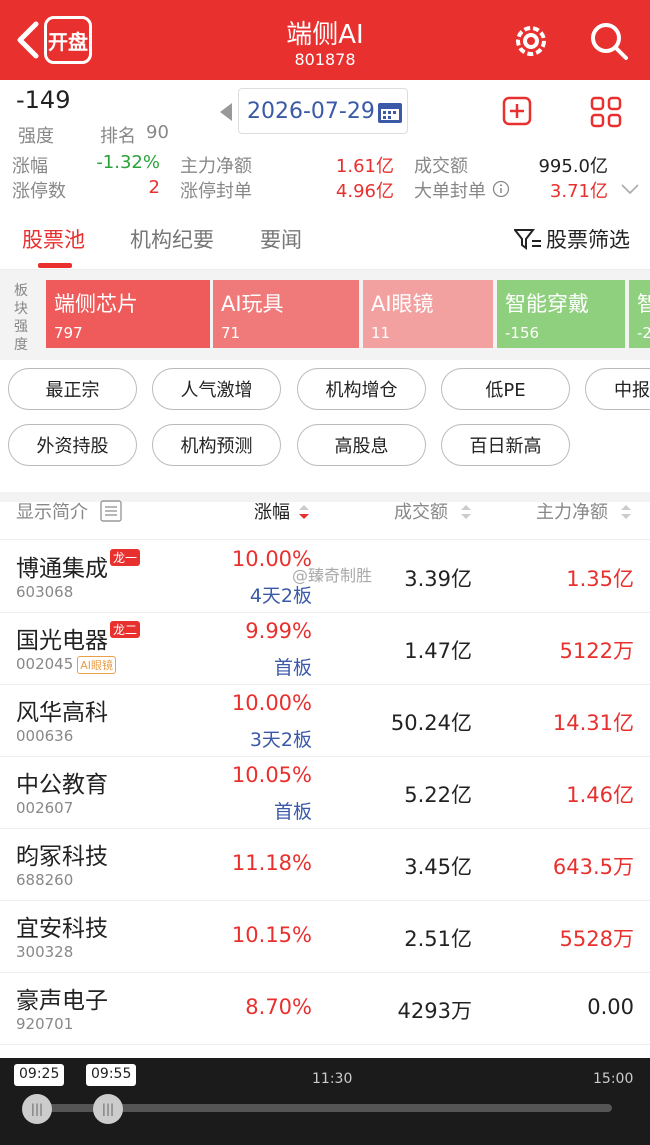 This screenshot has height=1145, width=650. Describe the element at coordinates (45, 664) in the screenshot. I see `stock-code-text: 002045` at that location.